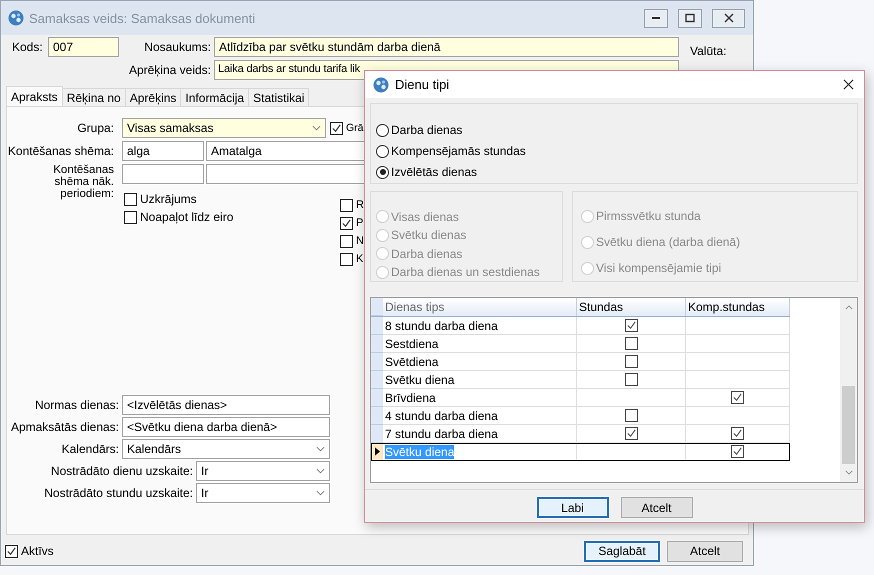  Describe the element at coordinates (163, 151) in the screenshot. I see `scheme-code-field: alga` at that location.